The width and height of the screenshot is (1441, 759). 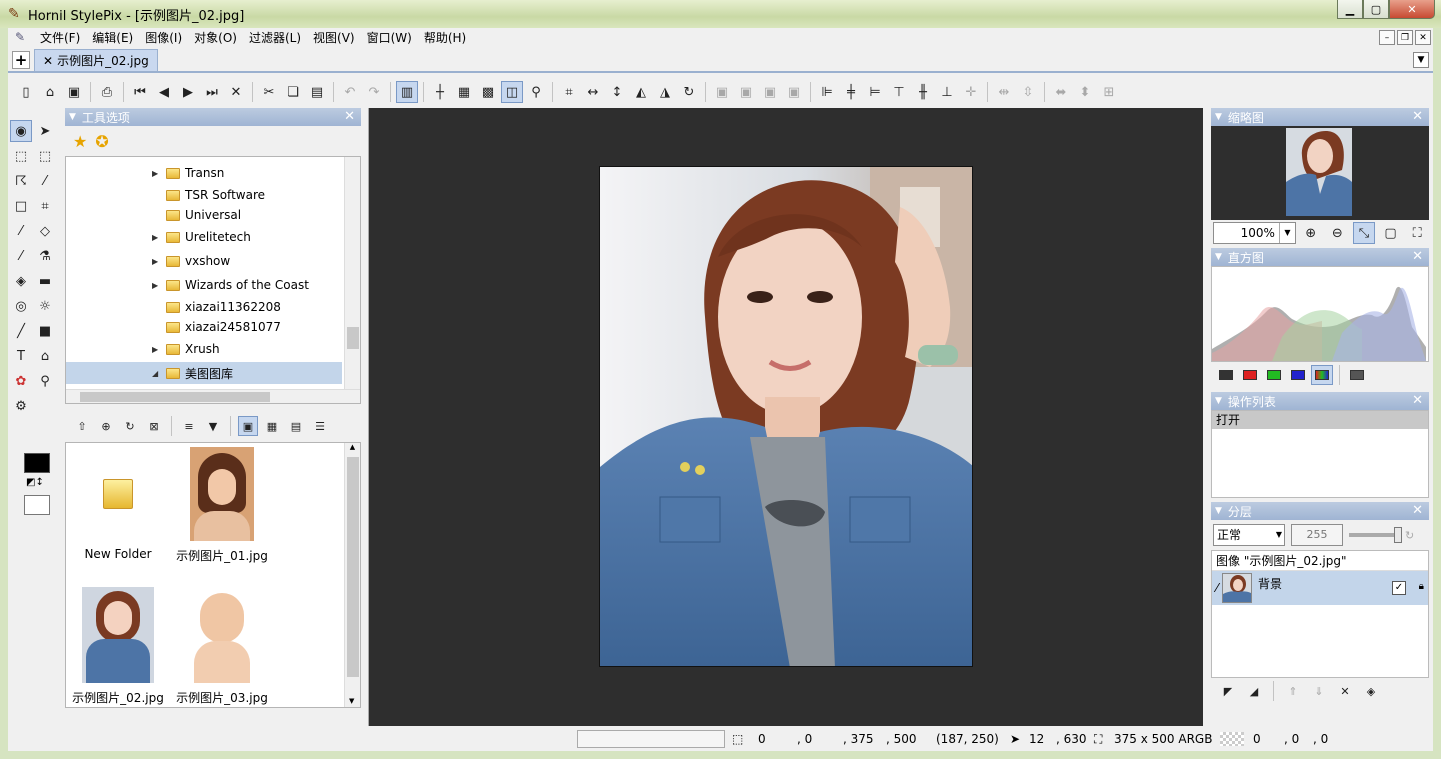 I want to click on menu-file: 文件(F), so click(x=60, y=38).